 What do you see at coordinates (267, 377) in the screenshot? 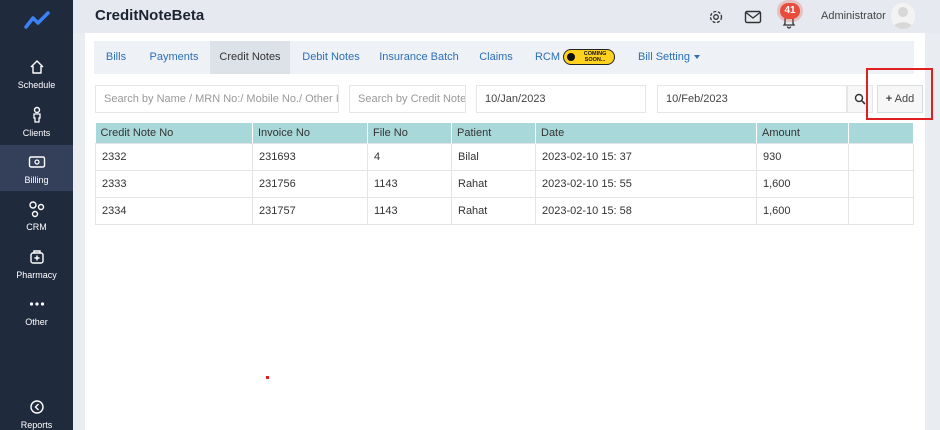
I see `stray-mark` at bounding box center [267, 377].